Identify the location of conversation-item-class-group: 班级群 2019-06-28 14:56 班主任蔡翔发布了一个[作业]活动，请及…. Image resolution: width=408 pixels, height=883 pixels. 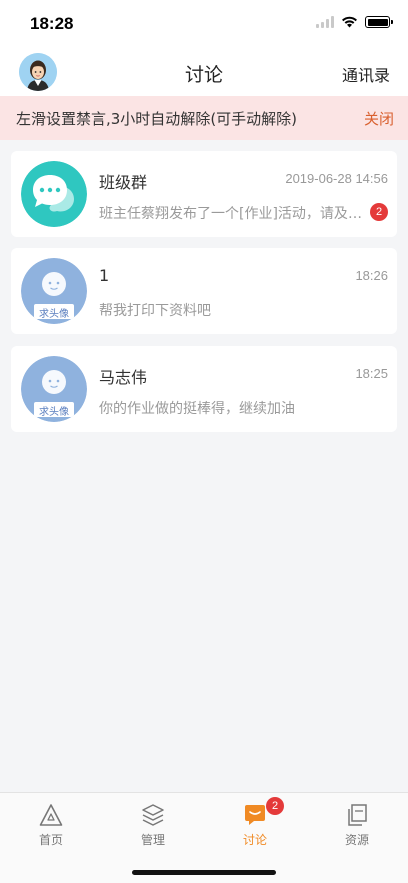
(204, 194).